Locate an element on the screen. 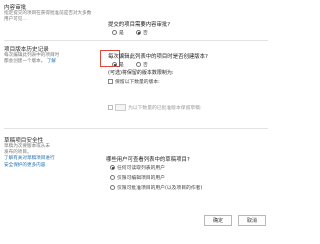  keep-versions-checkbox is located at coordinates (110, 81).